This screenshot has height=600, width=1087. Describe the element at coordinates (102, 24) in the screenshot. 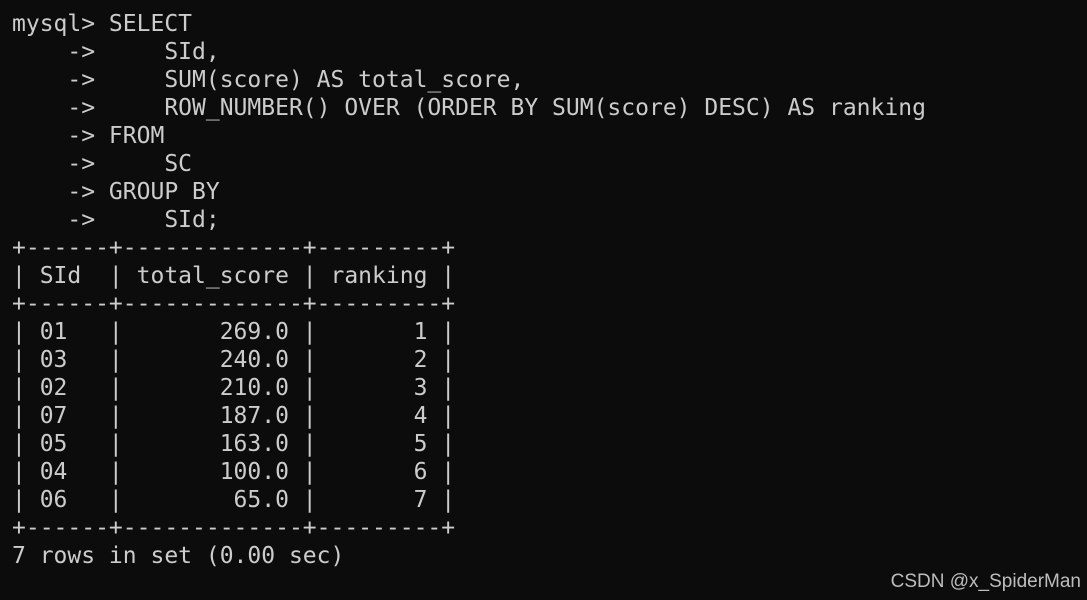

I see `terminal-line-prompt-select: mysql> SELECT` at that location.